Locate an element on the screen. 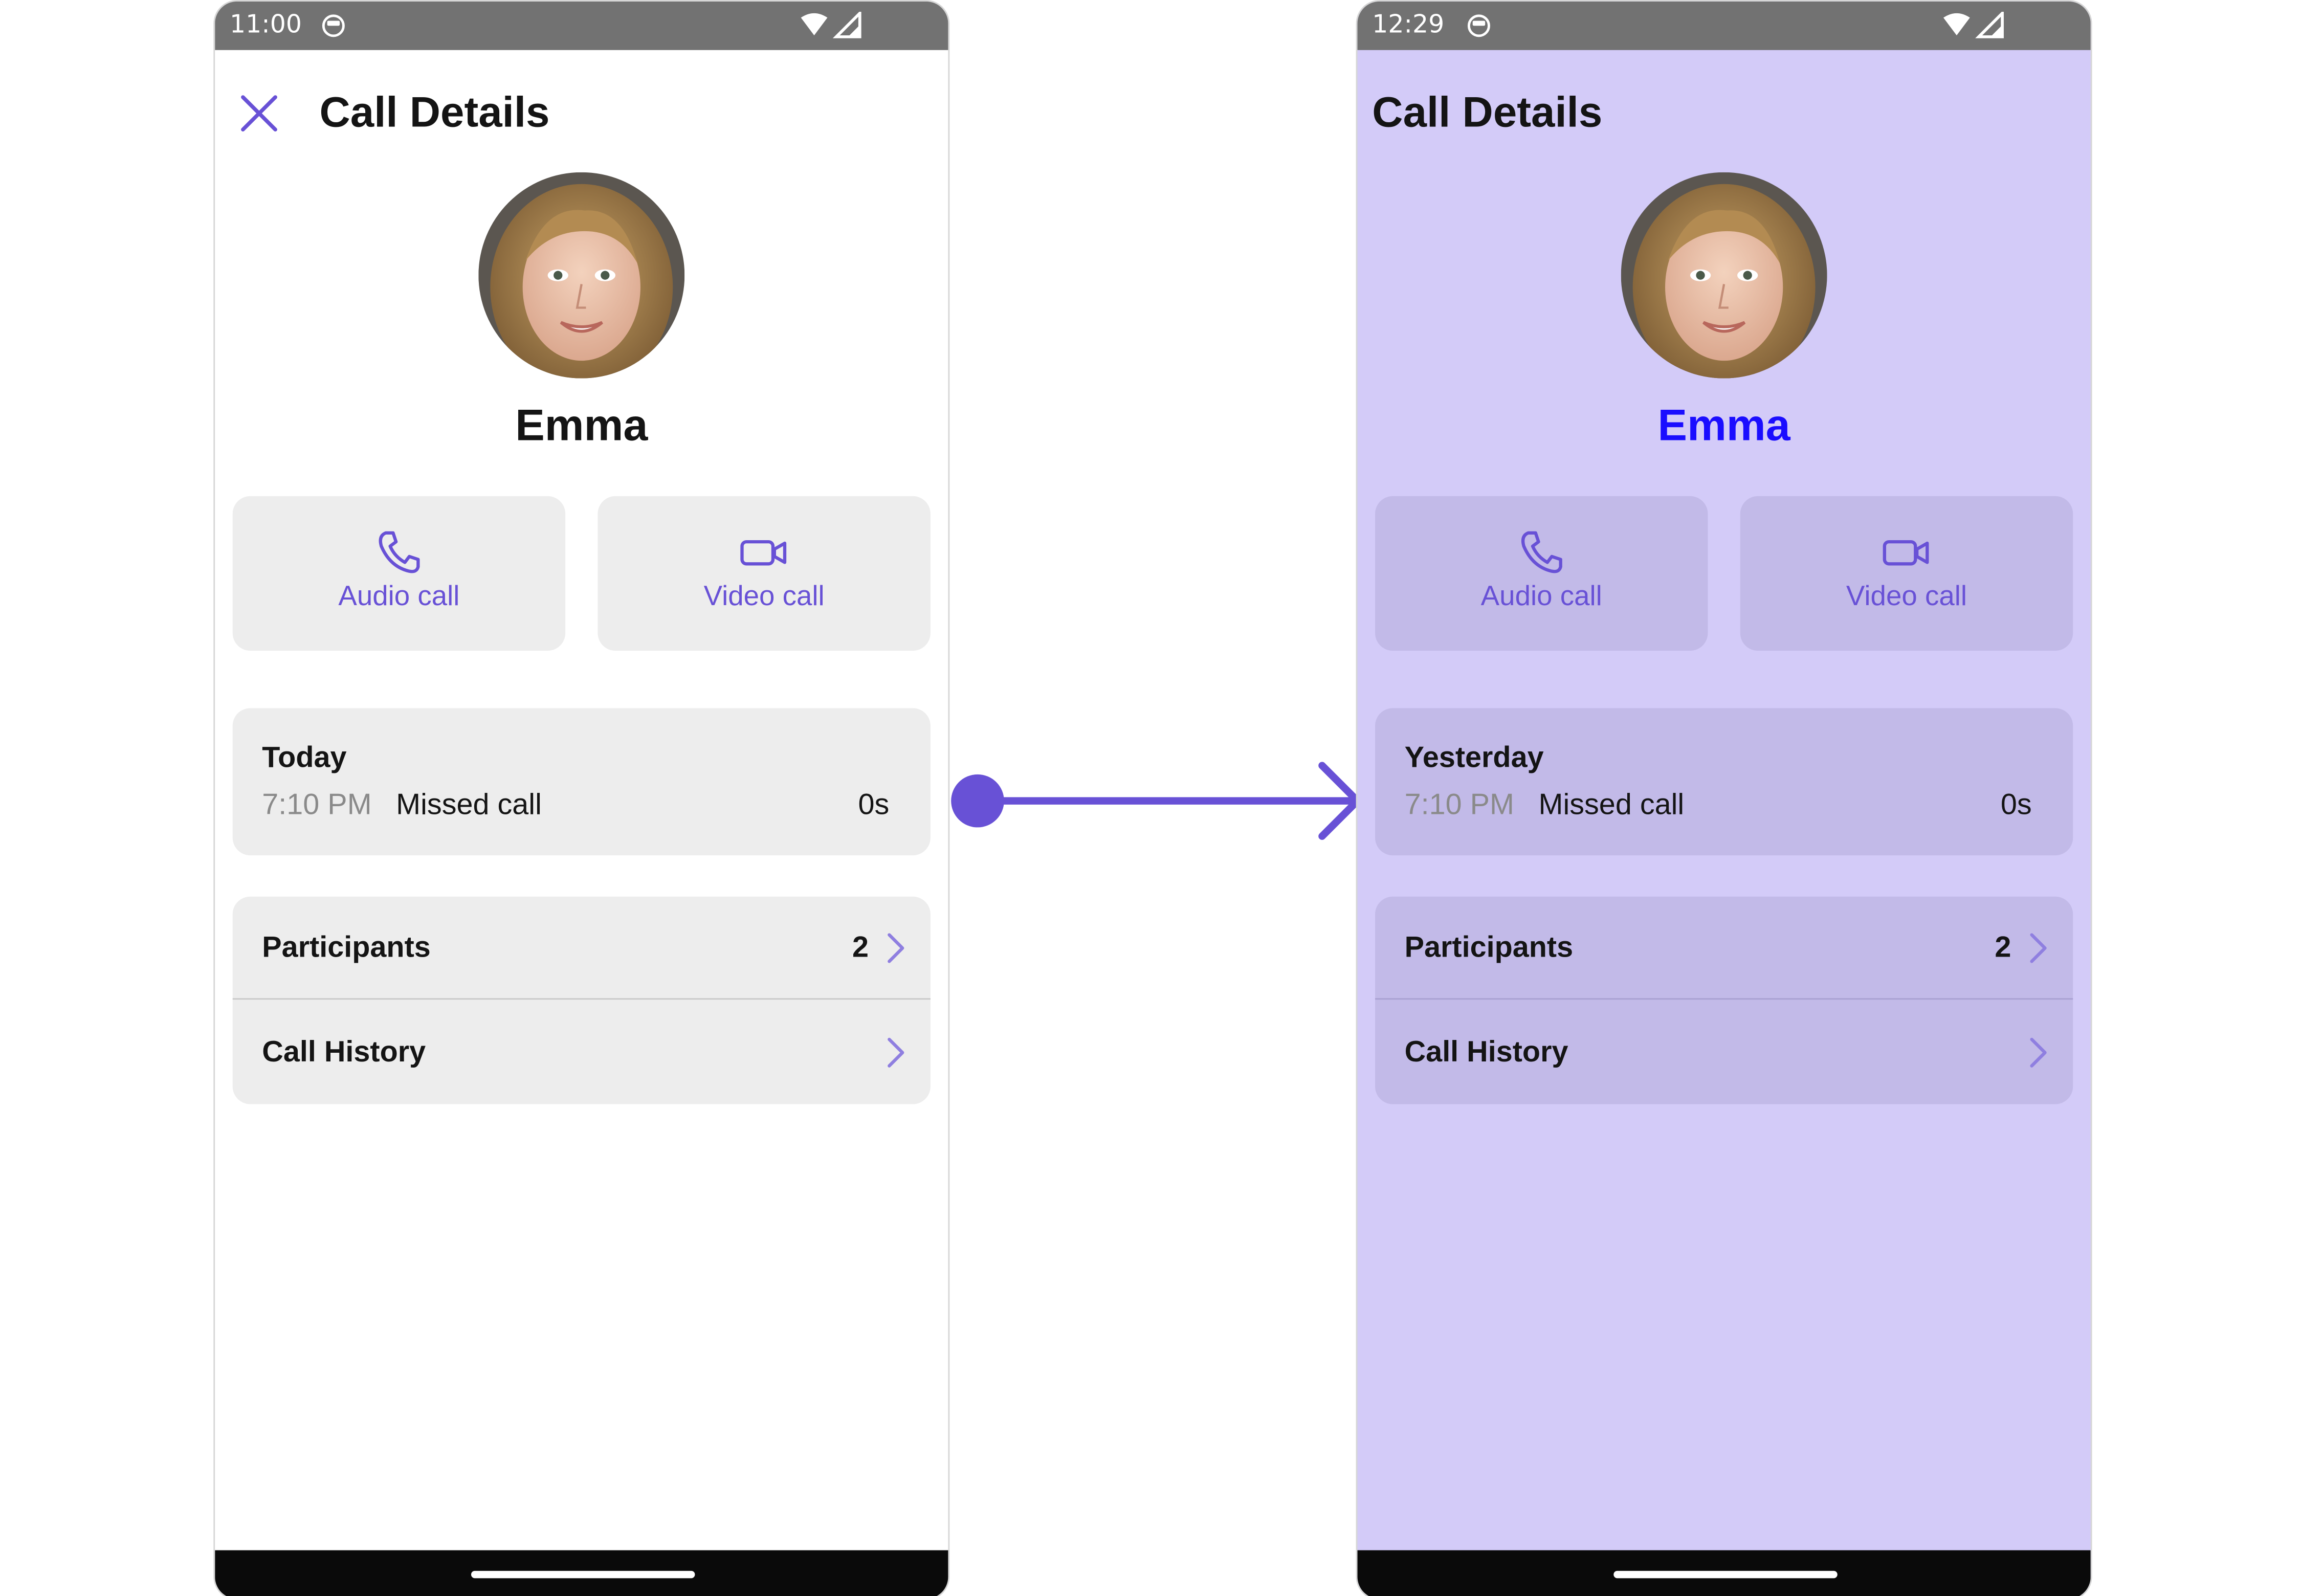  call-day: Today is located at coordinates (304, 758).